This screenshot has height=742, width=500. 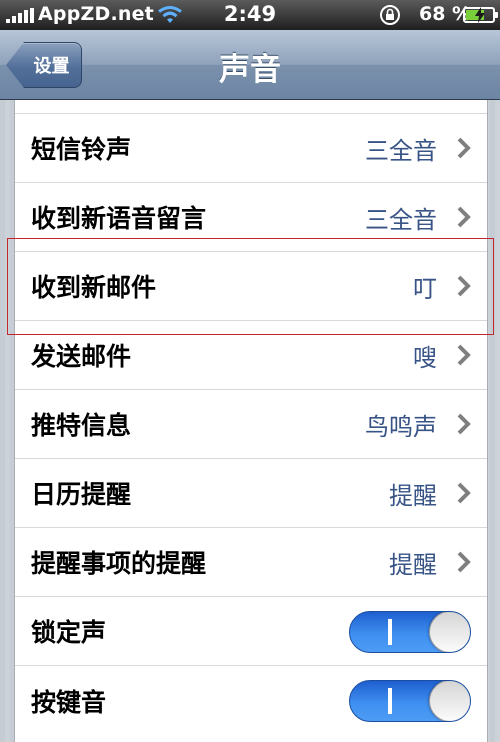 I want to click on battery-icon, so click(x=480, y=15).